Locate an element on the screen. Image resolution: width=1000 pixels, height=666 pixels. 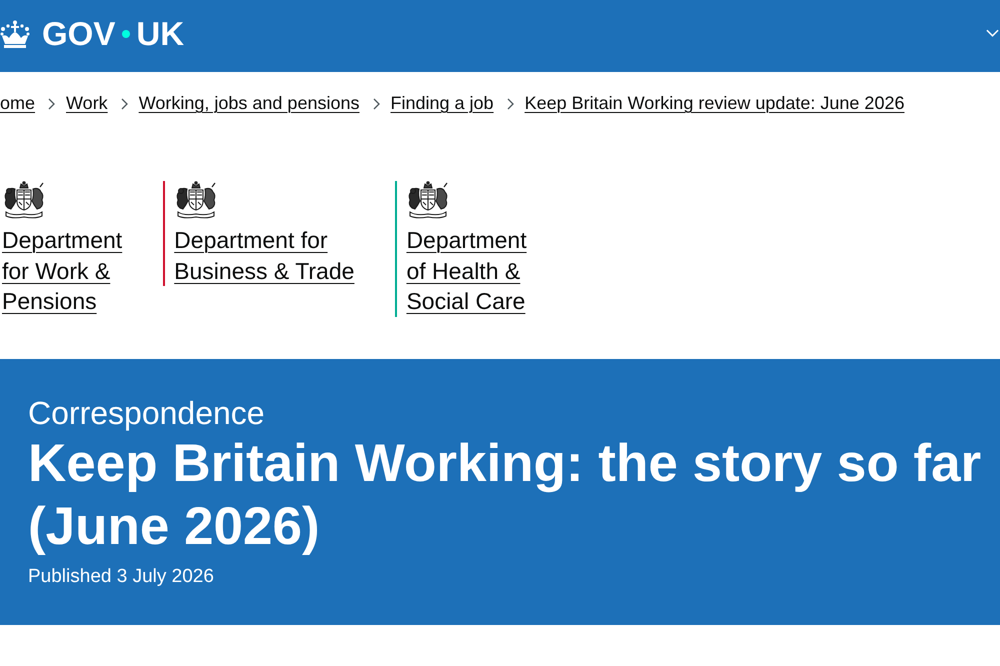
organisation-link: Department for Business & Trade is located at coordinates (264, 233).